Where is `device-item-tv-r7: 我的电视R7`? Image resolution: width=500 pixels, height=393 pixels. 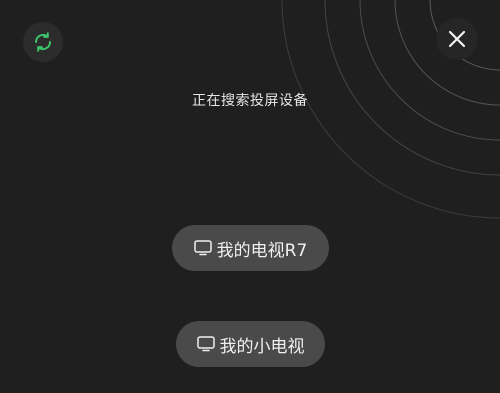 device-item-tv-r7: 我的电视R7 is located at coordinates (250, 248).